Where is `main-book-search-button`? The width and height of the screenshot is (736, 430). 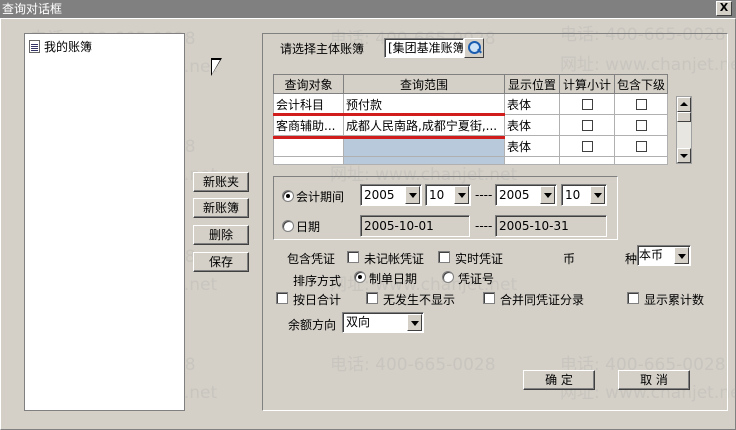
main-book-search-button is located at coordinates (474, 48).